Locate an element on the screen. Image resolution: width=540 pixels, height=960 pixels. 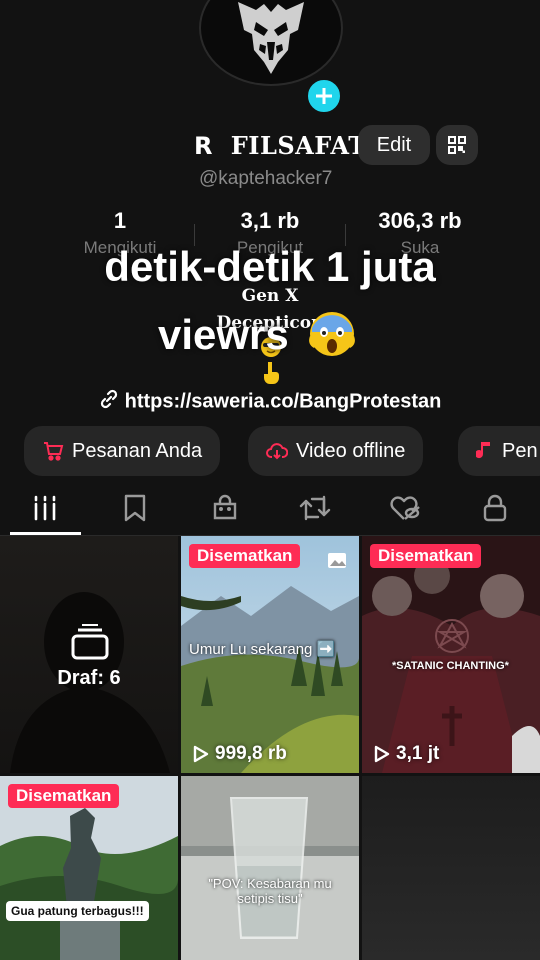
video-tile: Disematkan Umur Lu sekarang ➡️ 999,8 rb is located at coordinates (270, 654).